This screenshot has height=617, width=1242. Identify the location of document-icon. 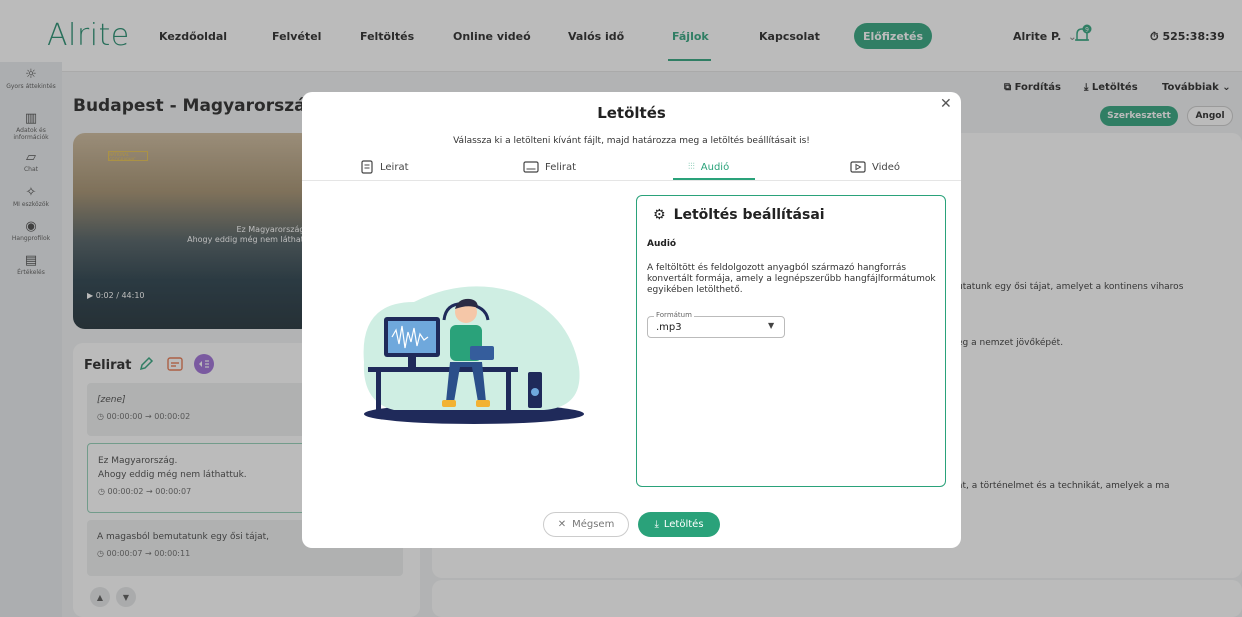
(367, 167).